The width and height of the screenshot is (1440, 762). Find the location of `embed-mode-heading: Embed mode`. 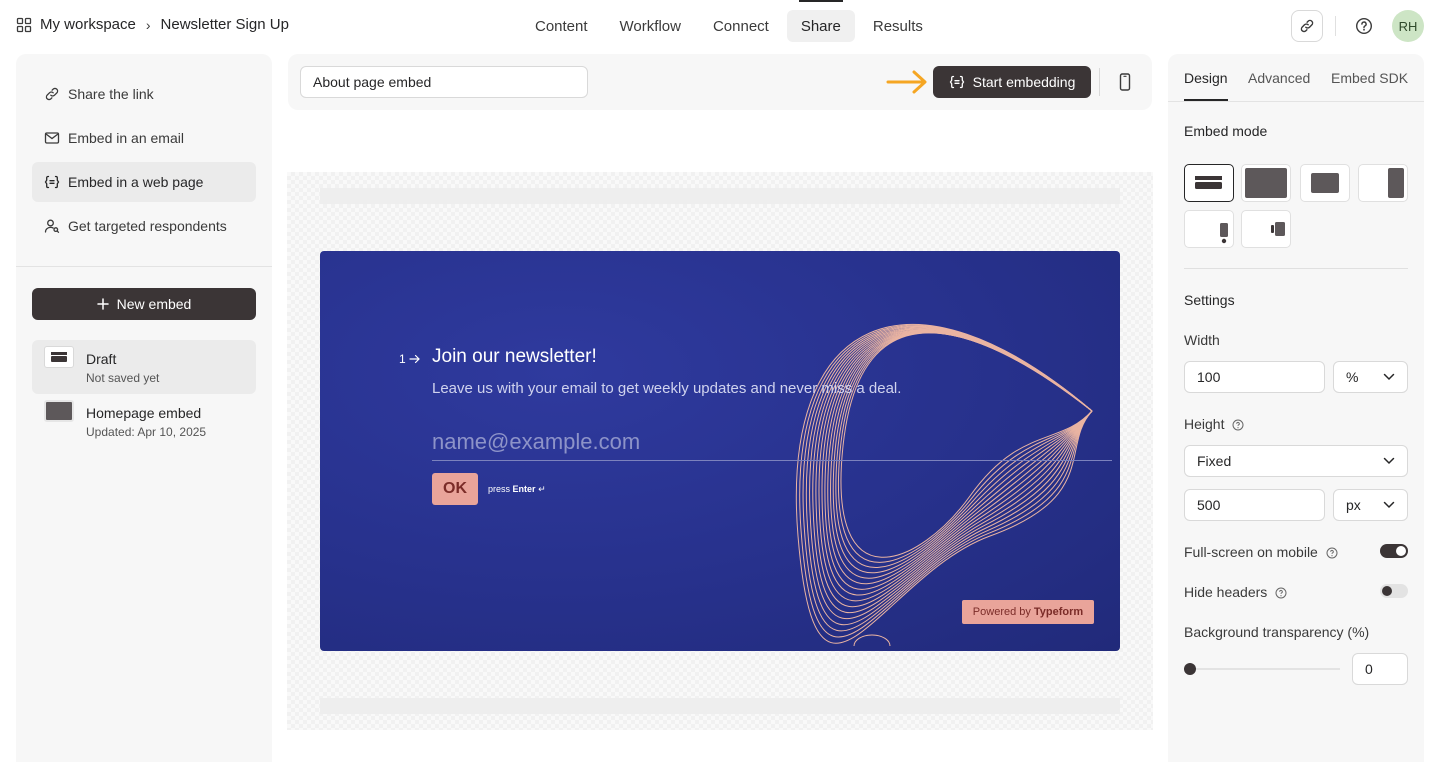

embed-mode-heading: Embed mode is located at coordinates (1226, 131).